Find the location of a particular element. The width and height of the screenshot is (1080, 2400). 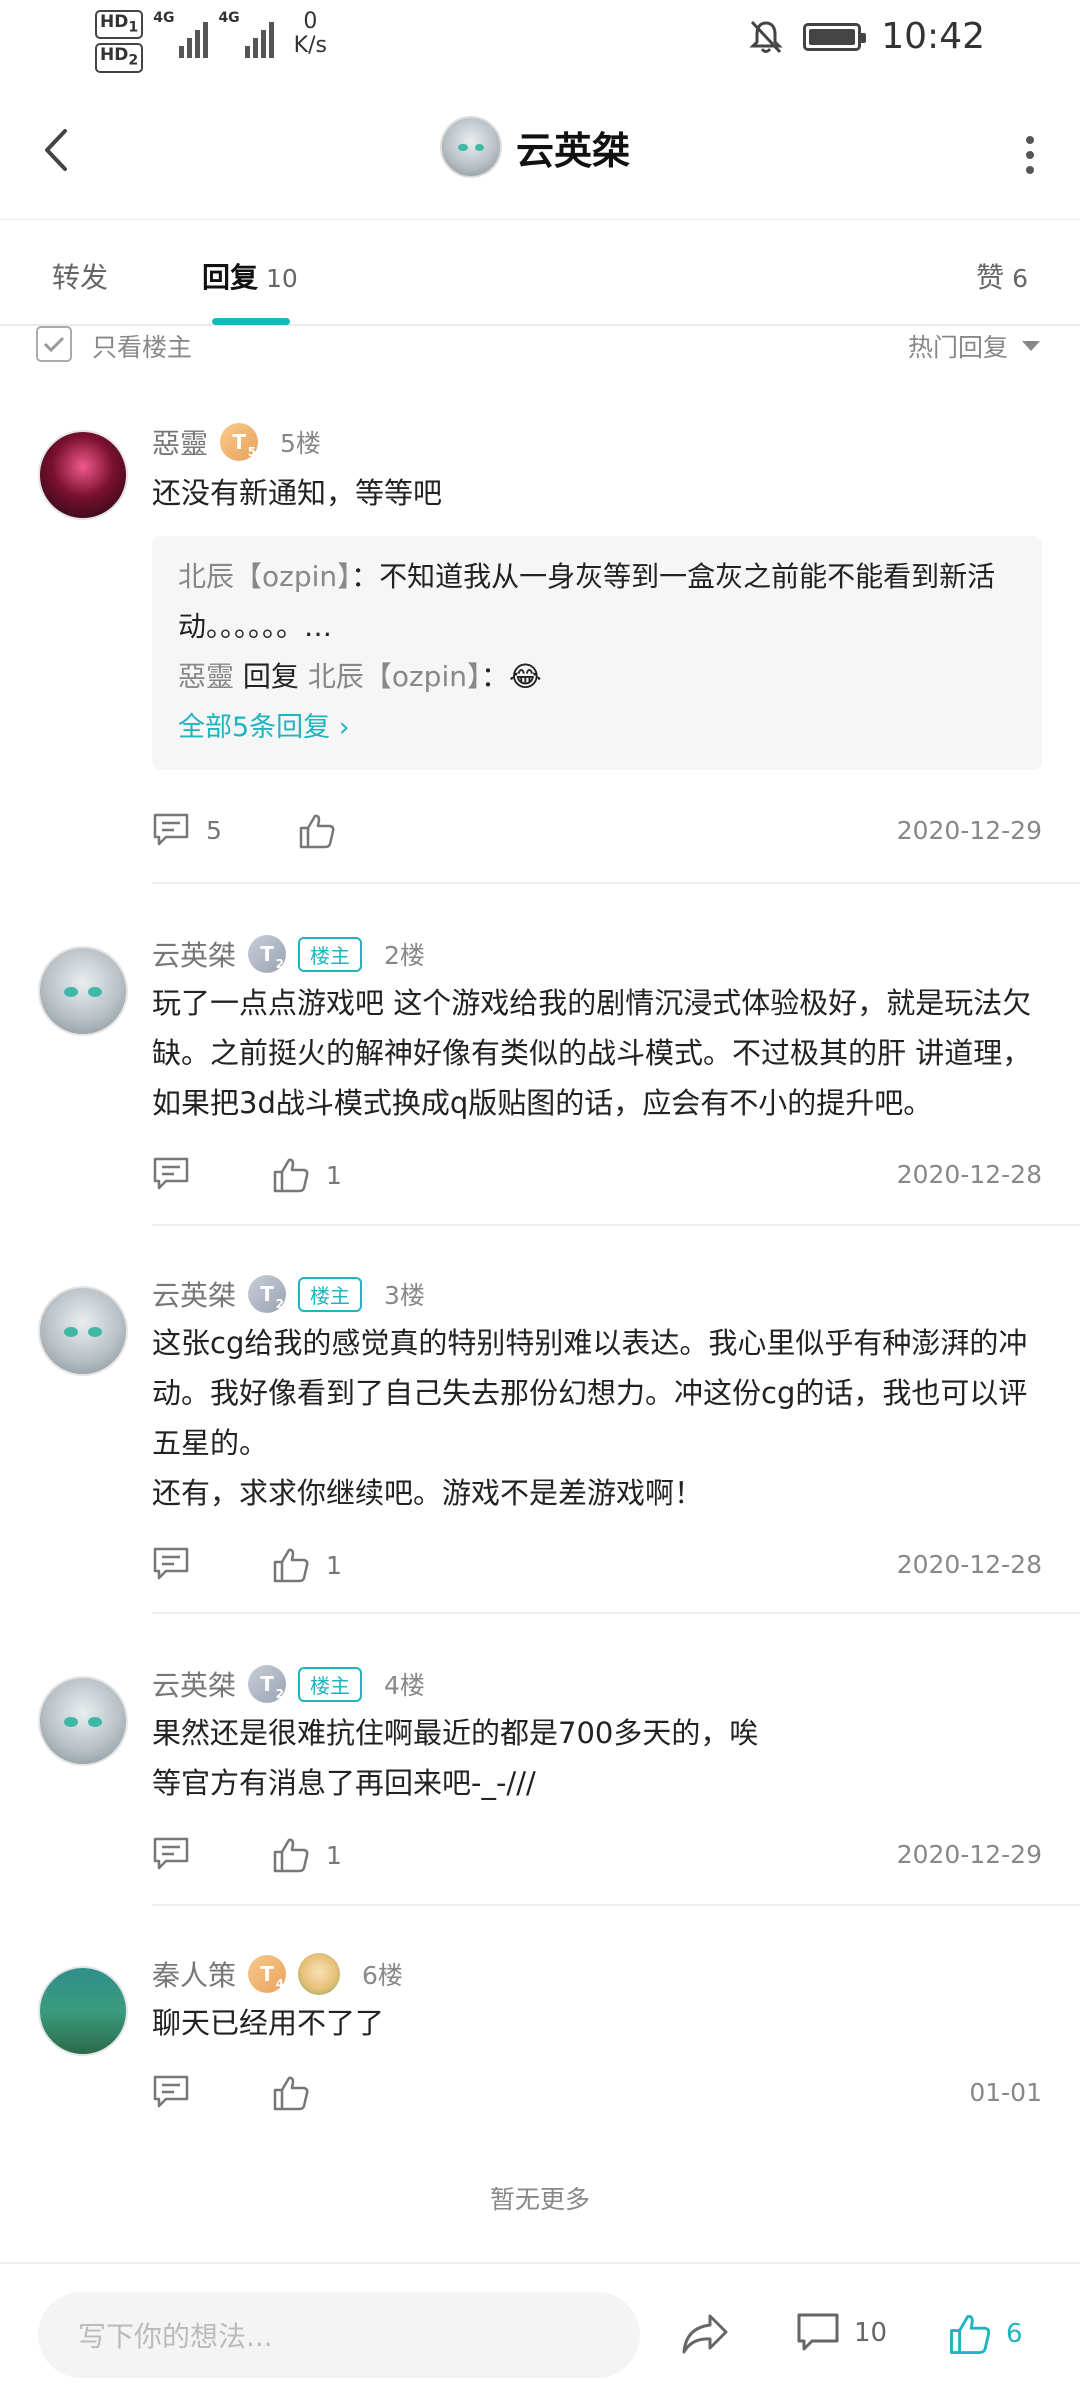

level-badge-icon: T5 is located at coordinates (239, 442).